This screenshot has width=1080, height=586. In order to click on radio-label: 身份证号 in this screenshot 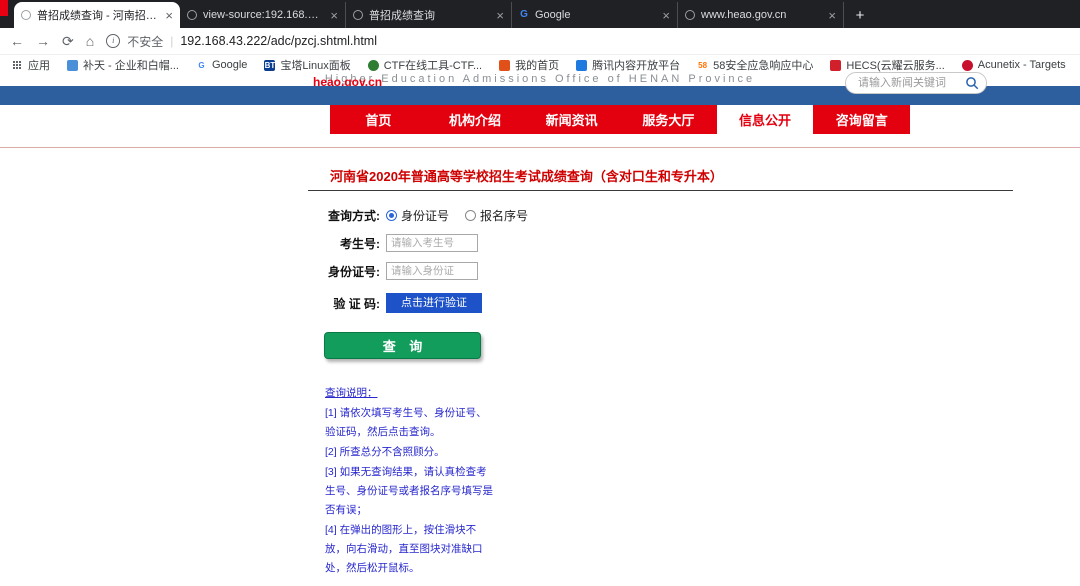, I will do `click(425, 215)`.